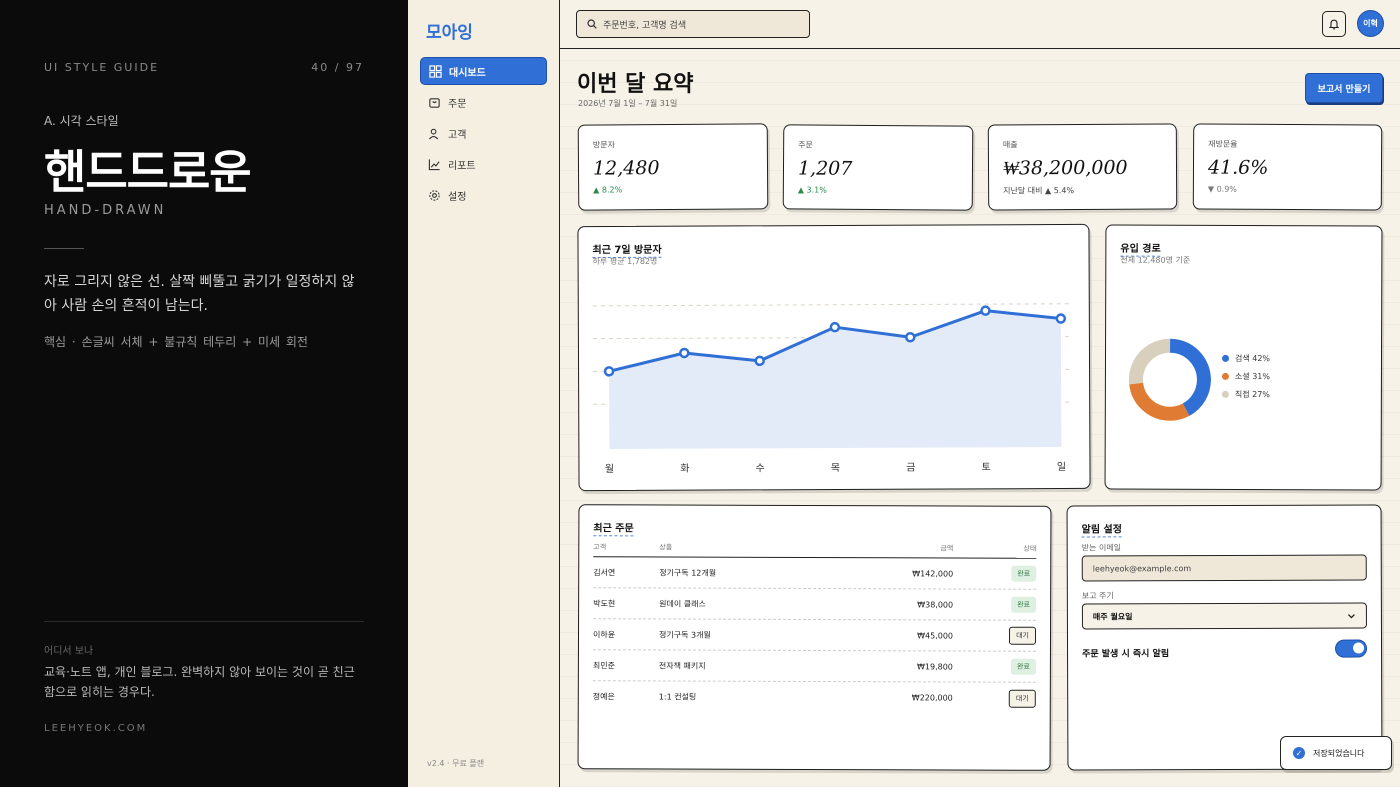 The width and height of the screenshot is (1400, 787). What do you see at coordinates (815, 573) in the screenshot?
I see `table-row: 김서연 정기구독 12개월 ₩142,000 완료` at bounding box center [815, 573].